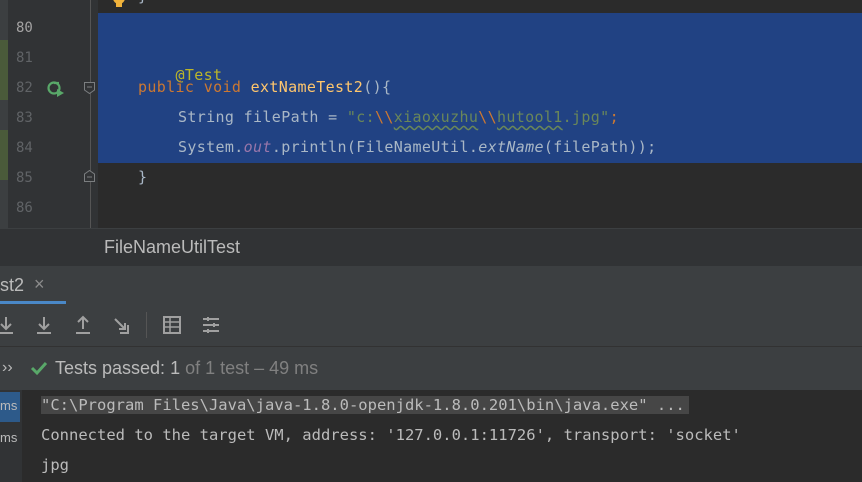 This screenshot has height=482, width=862. What do you see at coordinates (89, 88) in the screenshot?
I see `fold-marker-icon` at bounding box center [89, 88].